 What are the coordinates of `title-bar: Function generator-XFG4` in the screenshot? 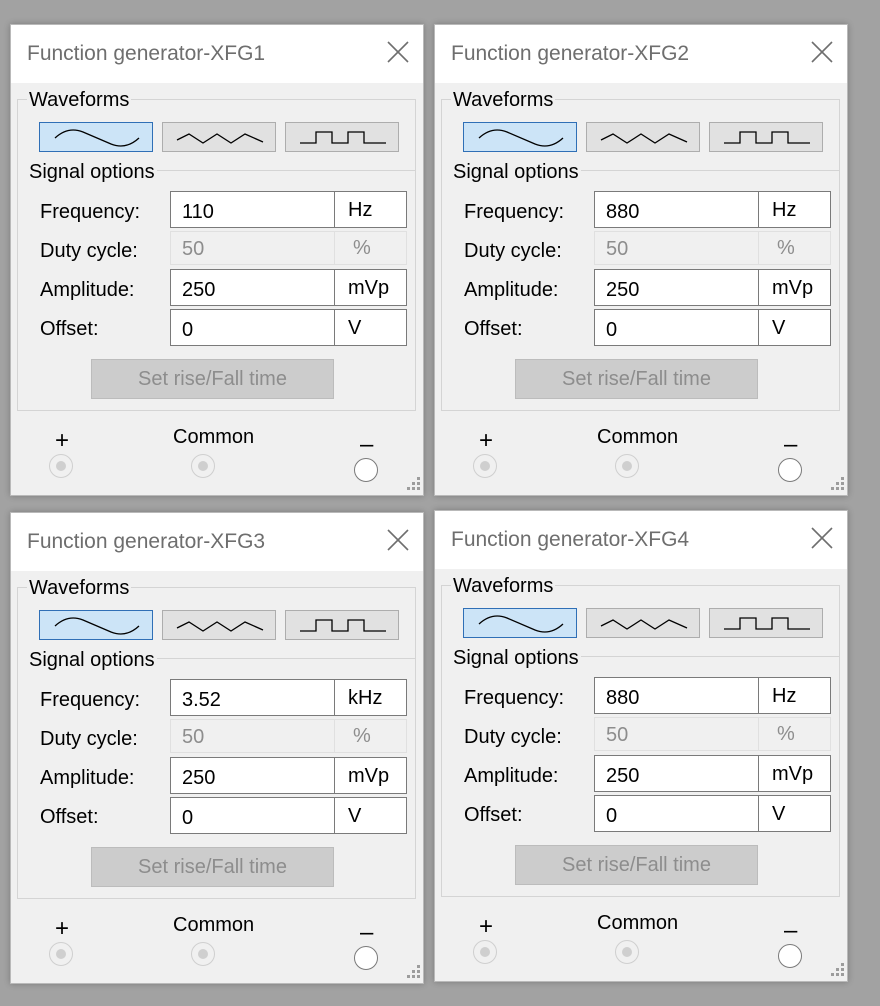 It's located at (641, 540).